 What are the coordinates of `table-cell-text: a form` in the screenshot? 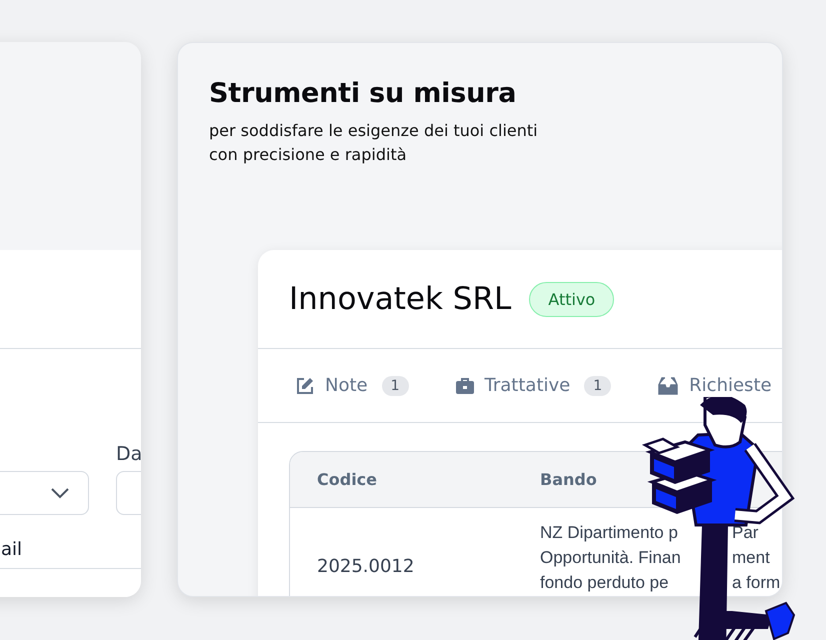 It's located at (756, 583).